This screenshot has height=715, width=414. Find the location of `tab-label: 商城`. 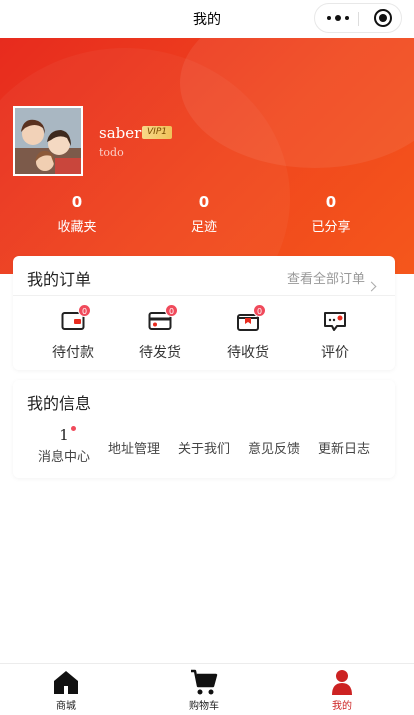

tab-label: 商城 is located at coordinates (66, 706).